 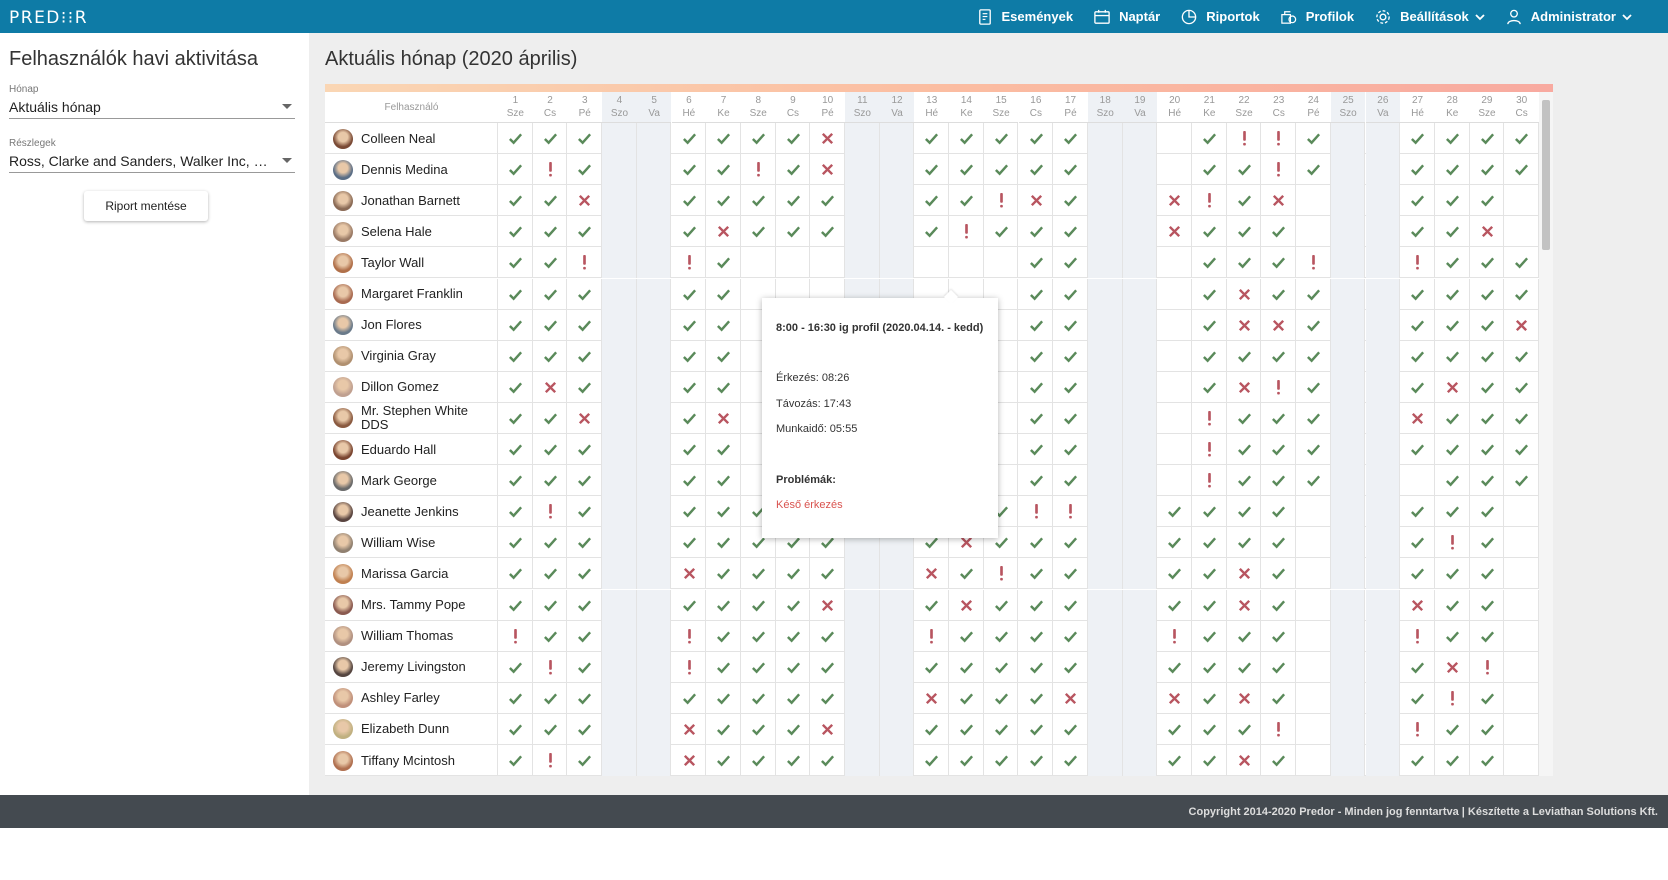 I want to click on nav-item-calendar: Naptár, so click(x=1126, y=17).